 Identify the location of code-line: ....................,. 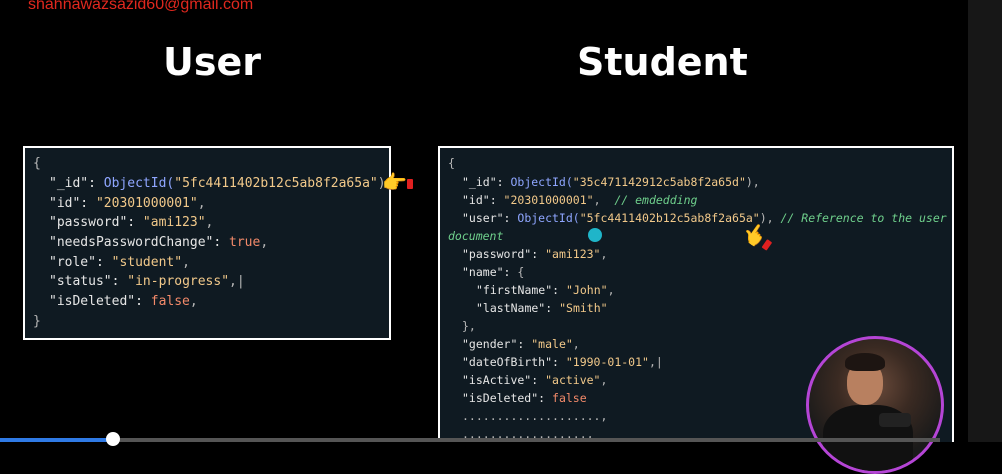
(535, 416).